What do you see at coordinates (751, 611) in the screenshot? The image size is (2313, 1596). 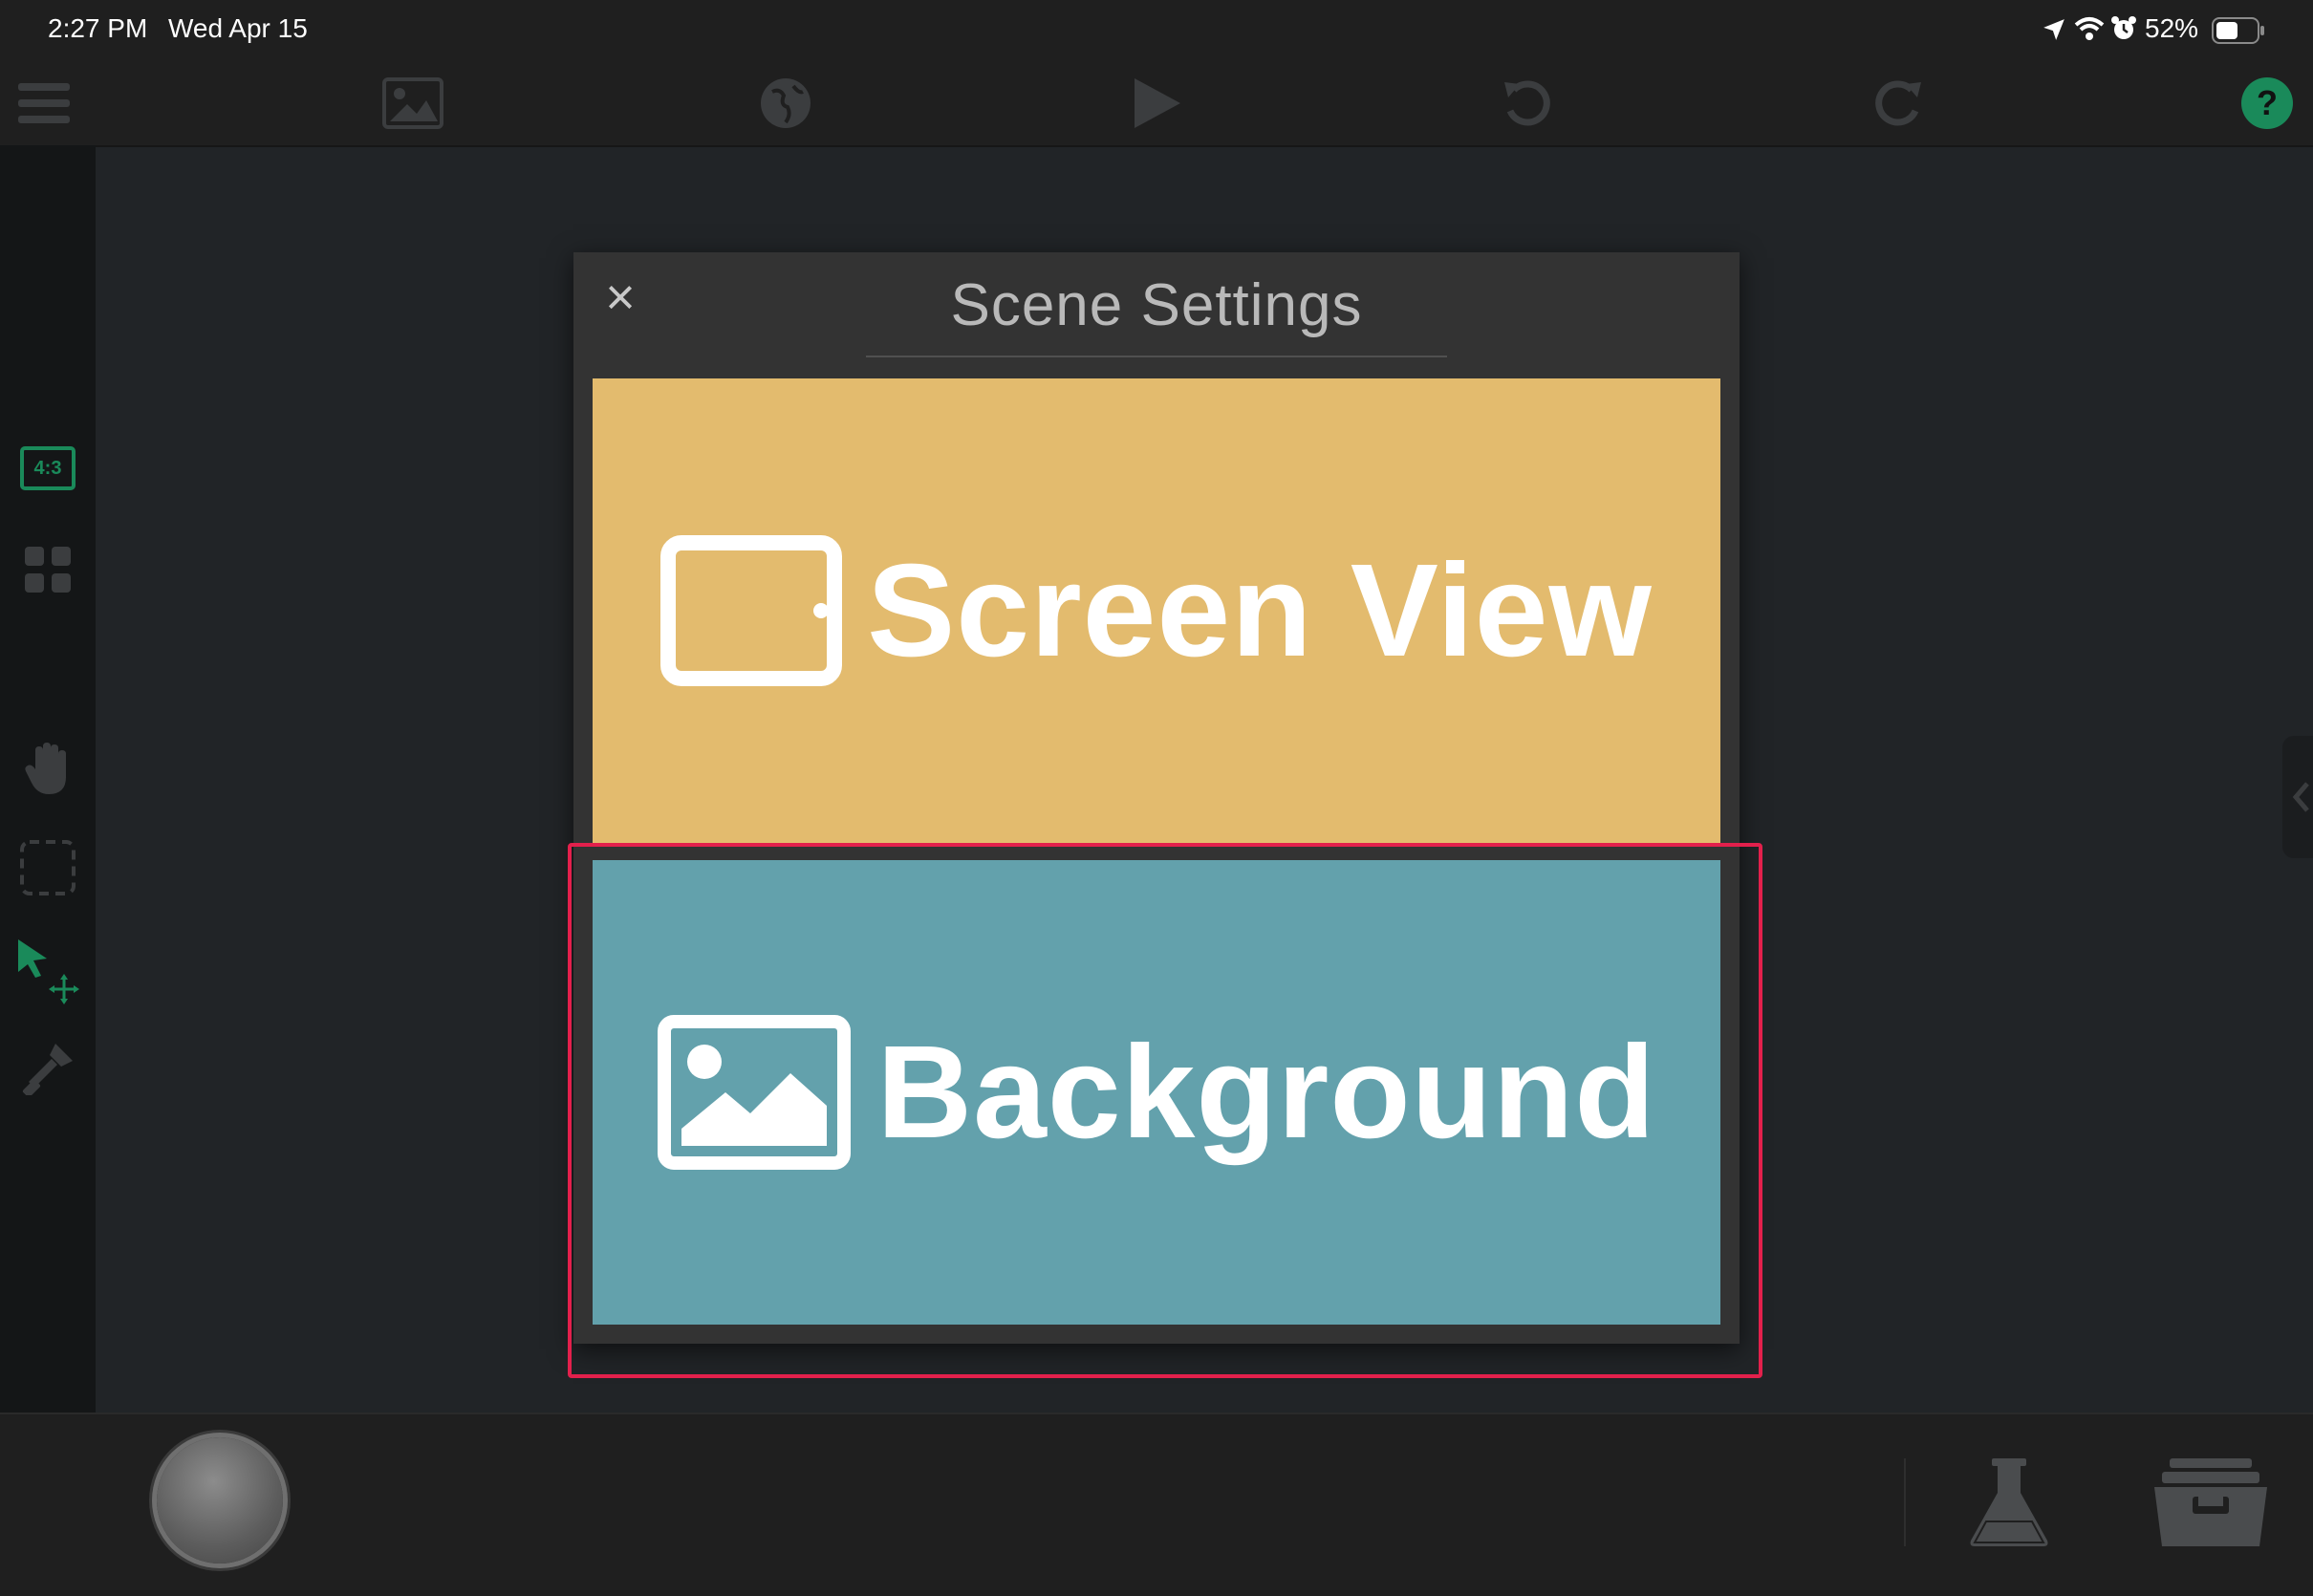 I see `tablet-icon` at bounding box center [751, 611].